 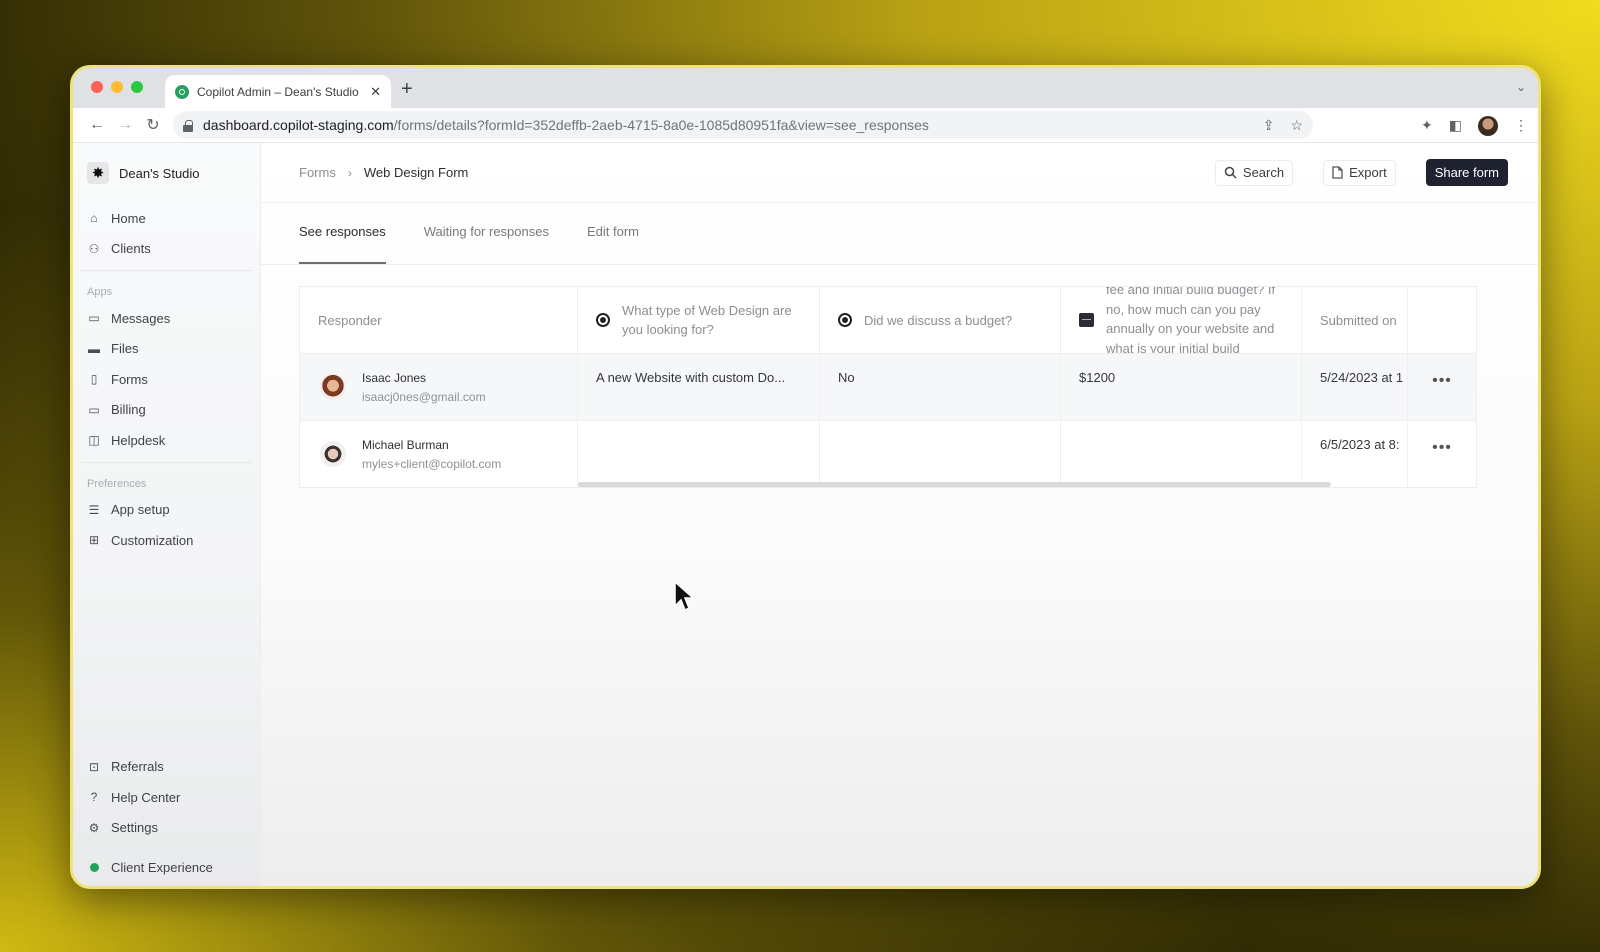 What do you see at coordinates (188, 125) in the screenshot?
I see `lock-icon` at bounding box center [188, 125].